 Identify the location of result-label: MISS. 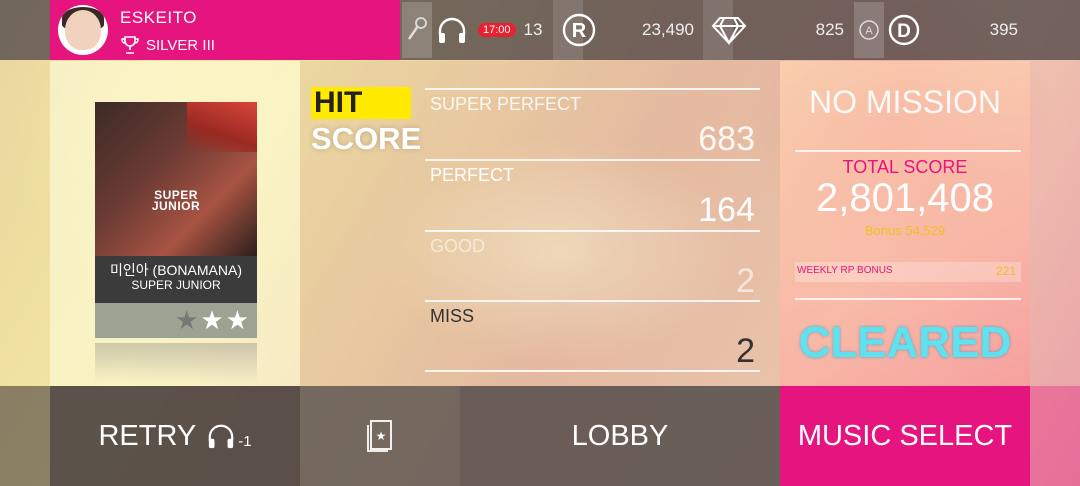
(452, 316).